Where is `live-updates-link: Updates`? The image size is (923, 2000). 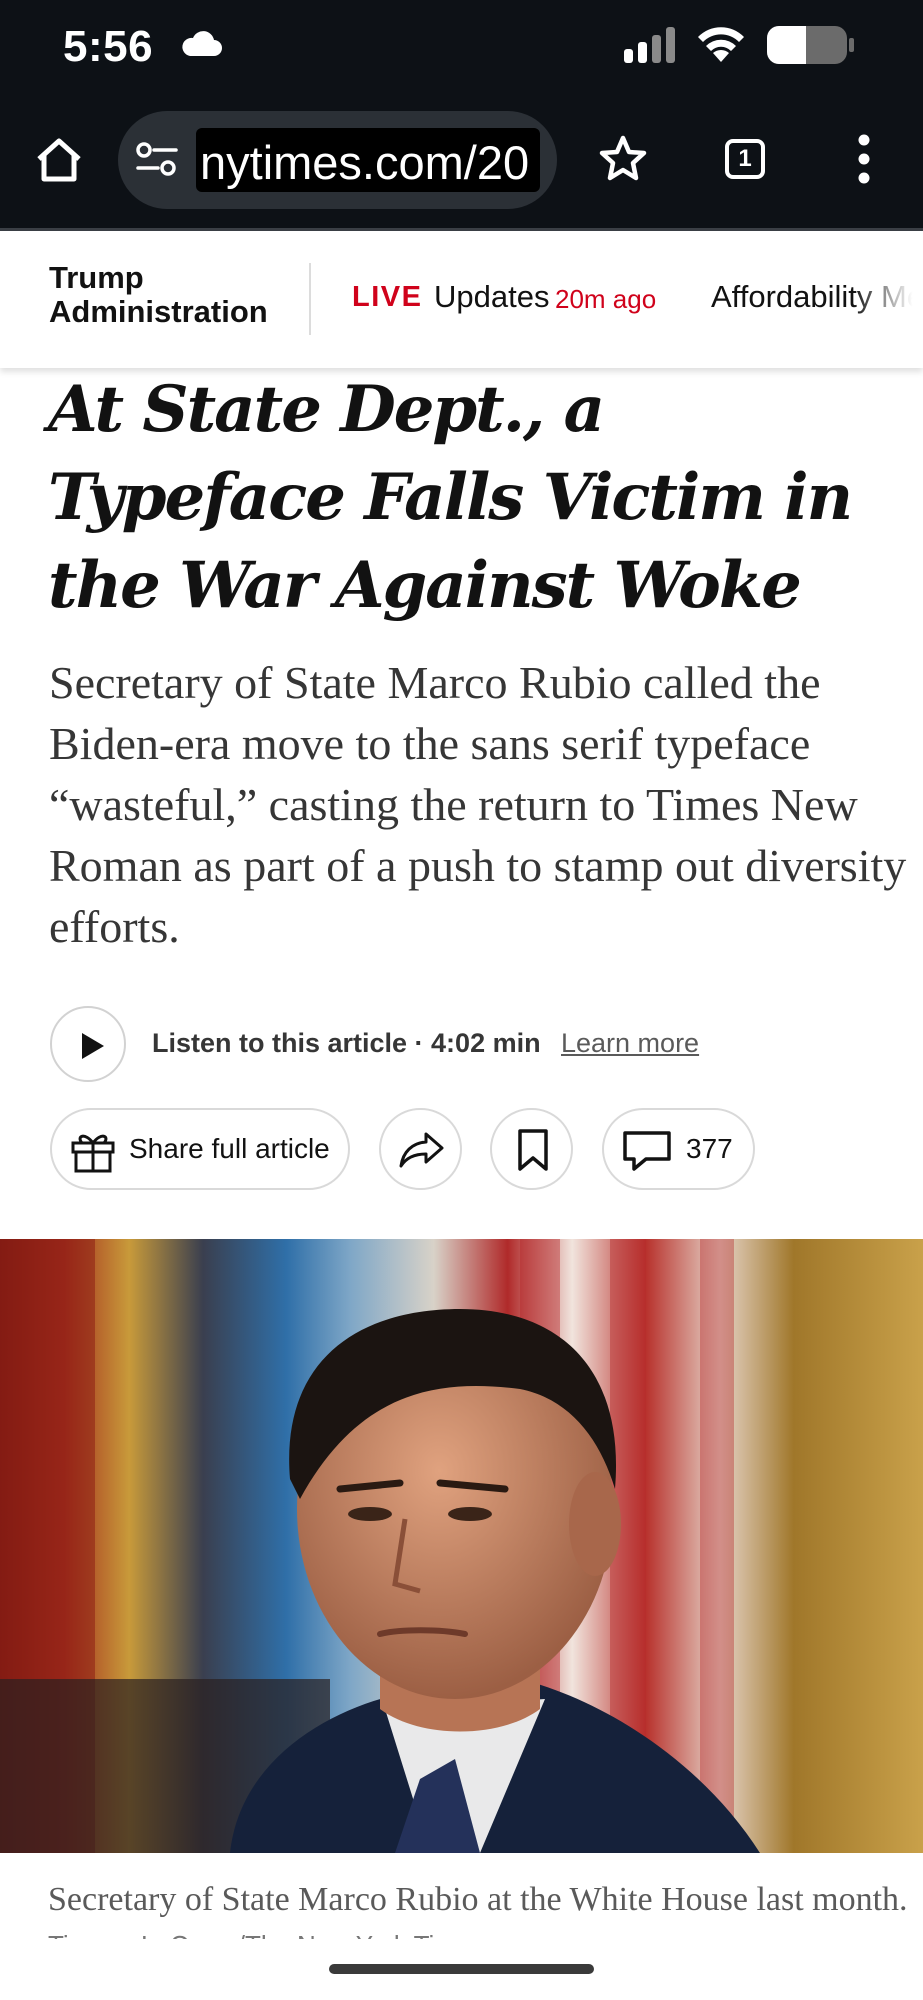 live-updates-link: Updates is located at coordinates (491, 297).